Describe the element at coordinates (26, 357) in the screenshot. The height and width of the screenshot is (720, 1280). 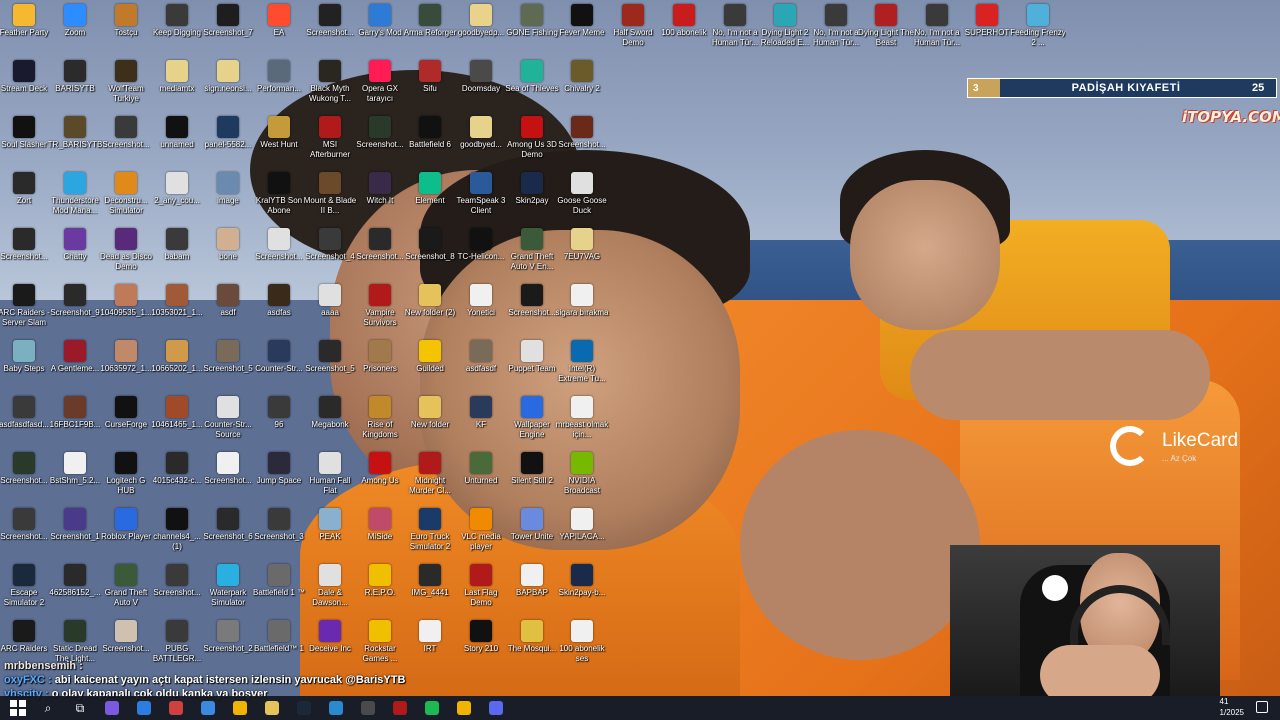
I see `desktop-icon: Baby Steps` at that location.